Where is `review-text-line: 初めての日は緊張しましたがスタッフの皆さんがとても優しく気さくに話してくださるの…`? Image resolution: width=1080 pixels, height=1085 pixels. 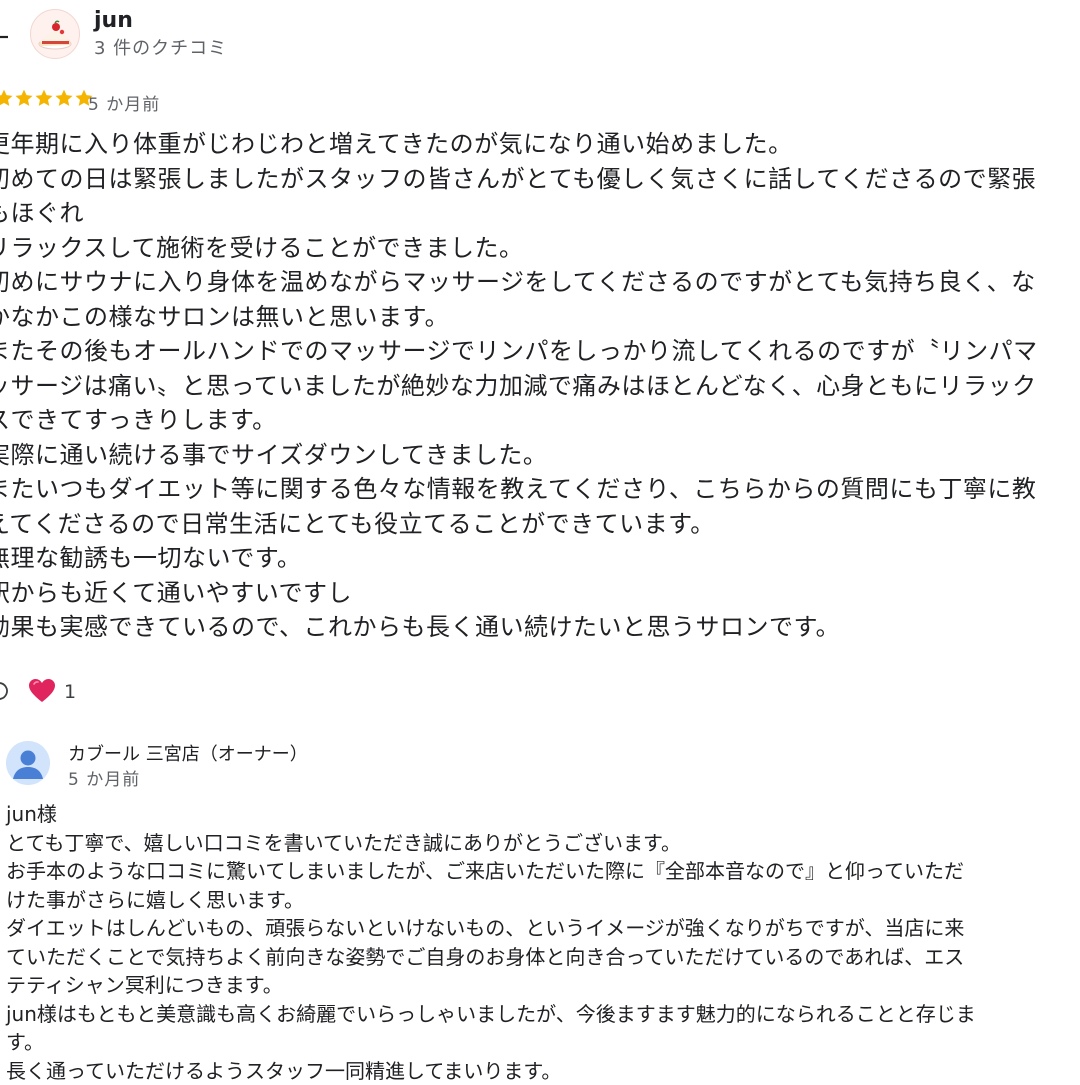 review-text-line: 初めての日は緊張しましたがスタッフの皆さんがとても優しく気さくに話してくださるの… is located at coordinates (540, 179).